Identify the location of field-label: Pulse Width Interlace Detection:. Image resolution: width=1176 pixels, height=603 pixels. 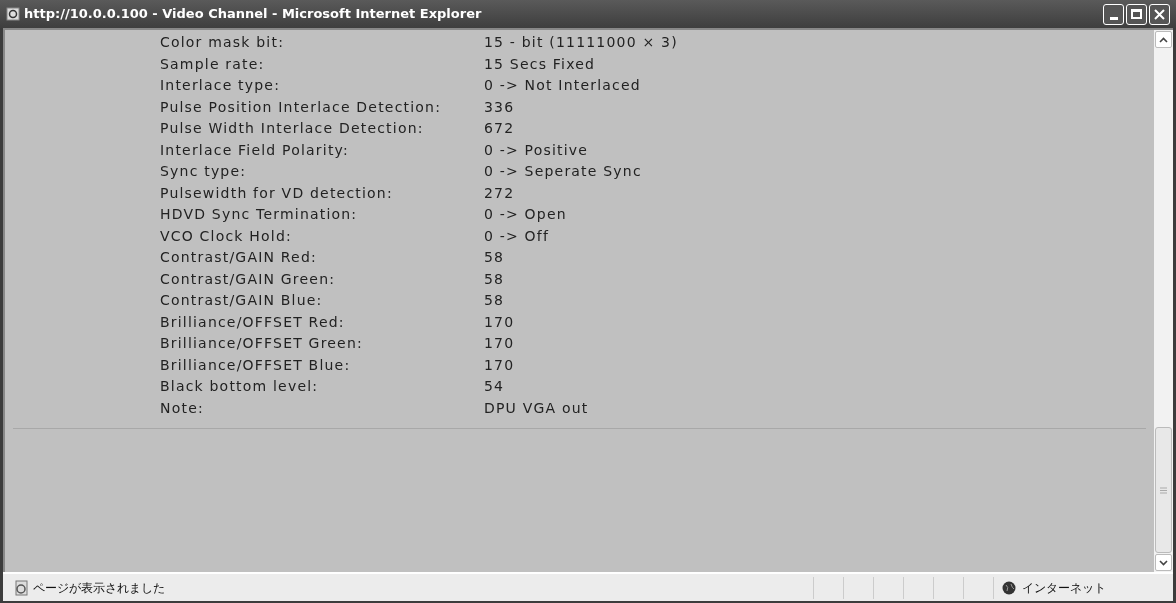
(292, 129).